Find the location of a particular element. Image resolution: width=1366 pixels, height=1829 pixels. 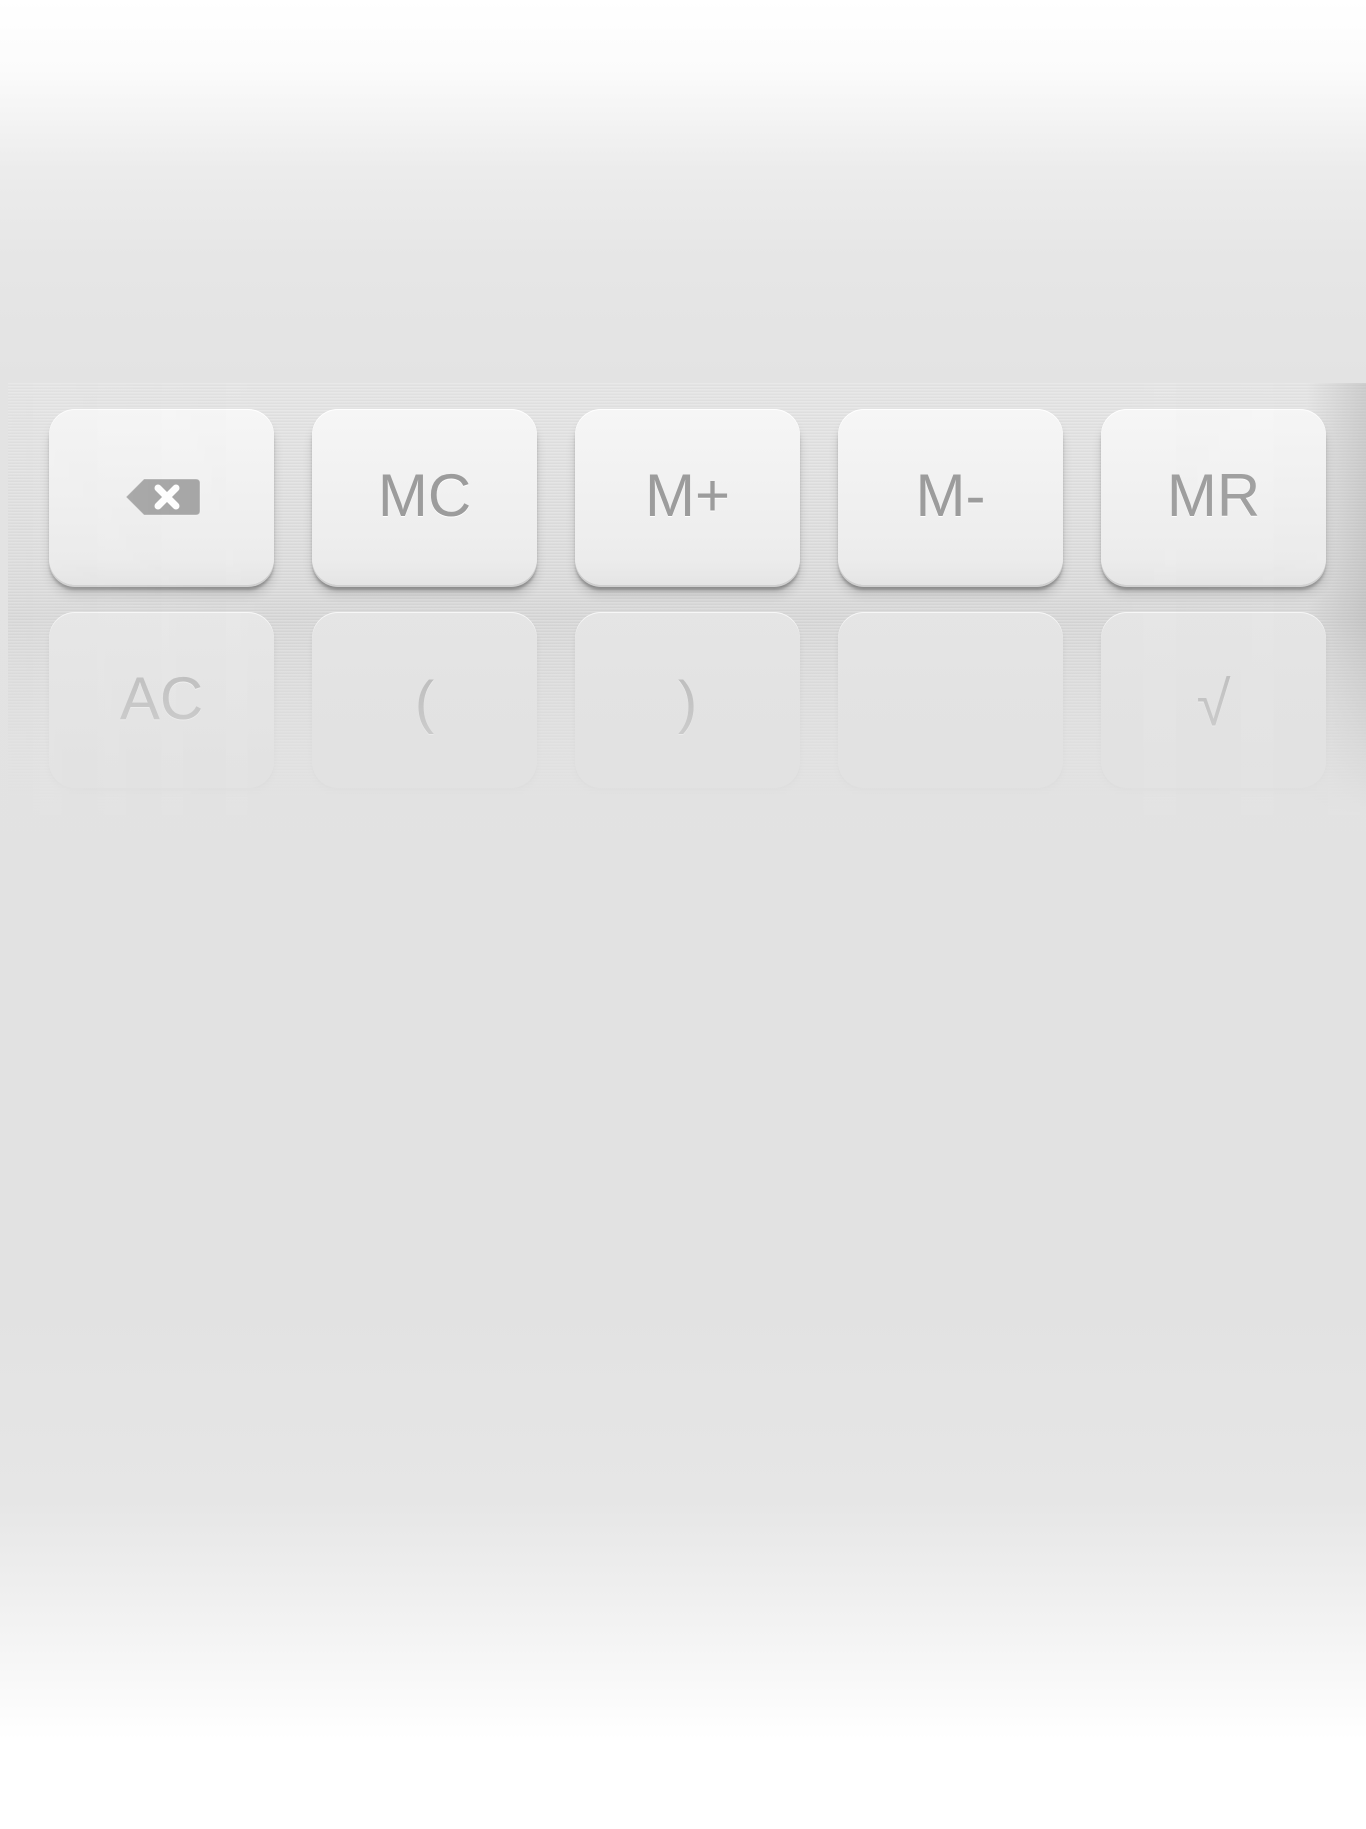

close-parenthesis-button: ) is located at coordinates (687, 700).